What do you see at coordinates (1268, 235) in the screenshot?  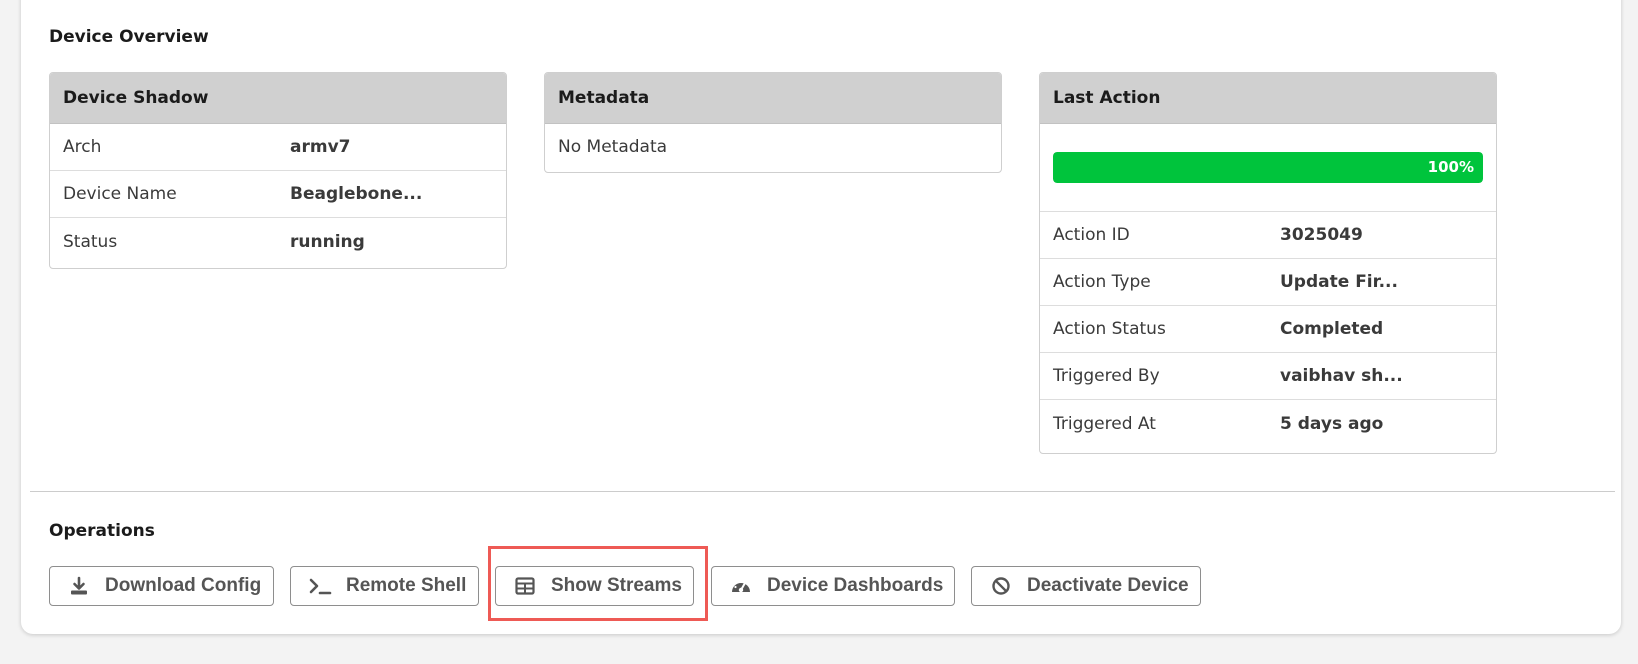 I see `action-row-id: Action ID 3025049` at bounding box center [1268, 235].